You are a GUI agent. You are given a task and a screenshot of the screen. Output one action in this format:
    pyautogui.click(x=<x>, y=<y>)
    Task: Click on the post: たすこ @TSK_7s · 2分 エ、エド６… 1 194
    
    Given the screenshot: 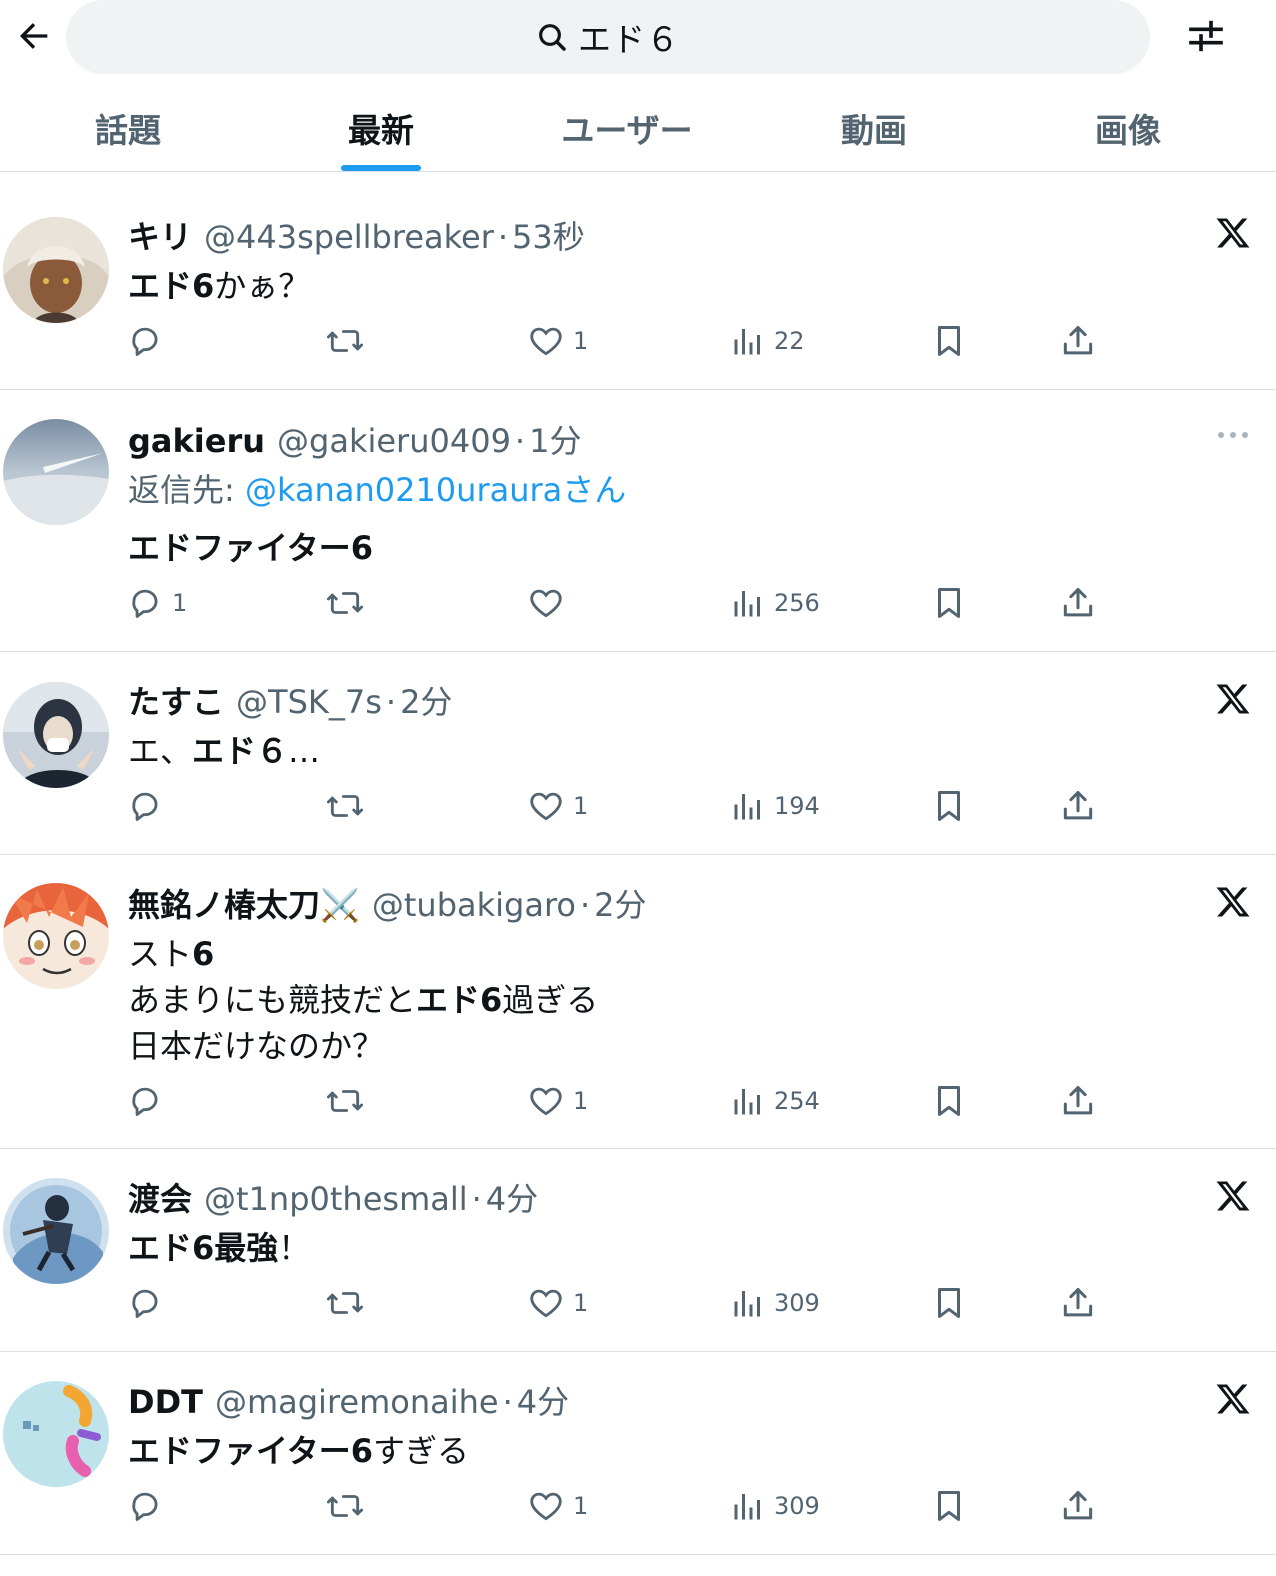 What is the action you would take?
    pyautogui.click(x=638, y=753)
    